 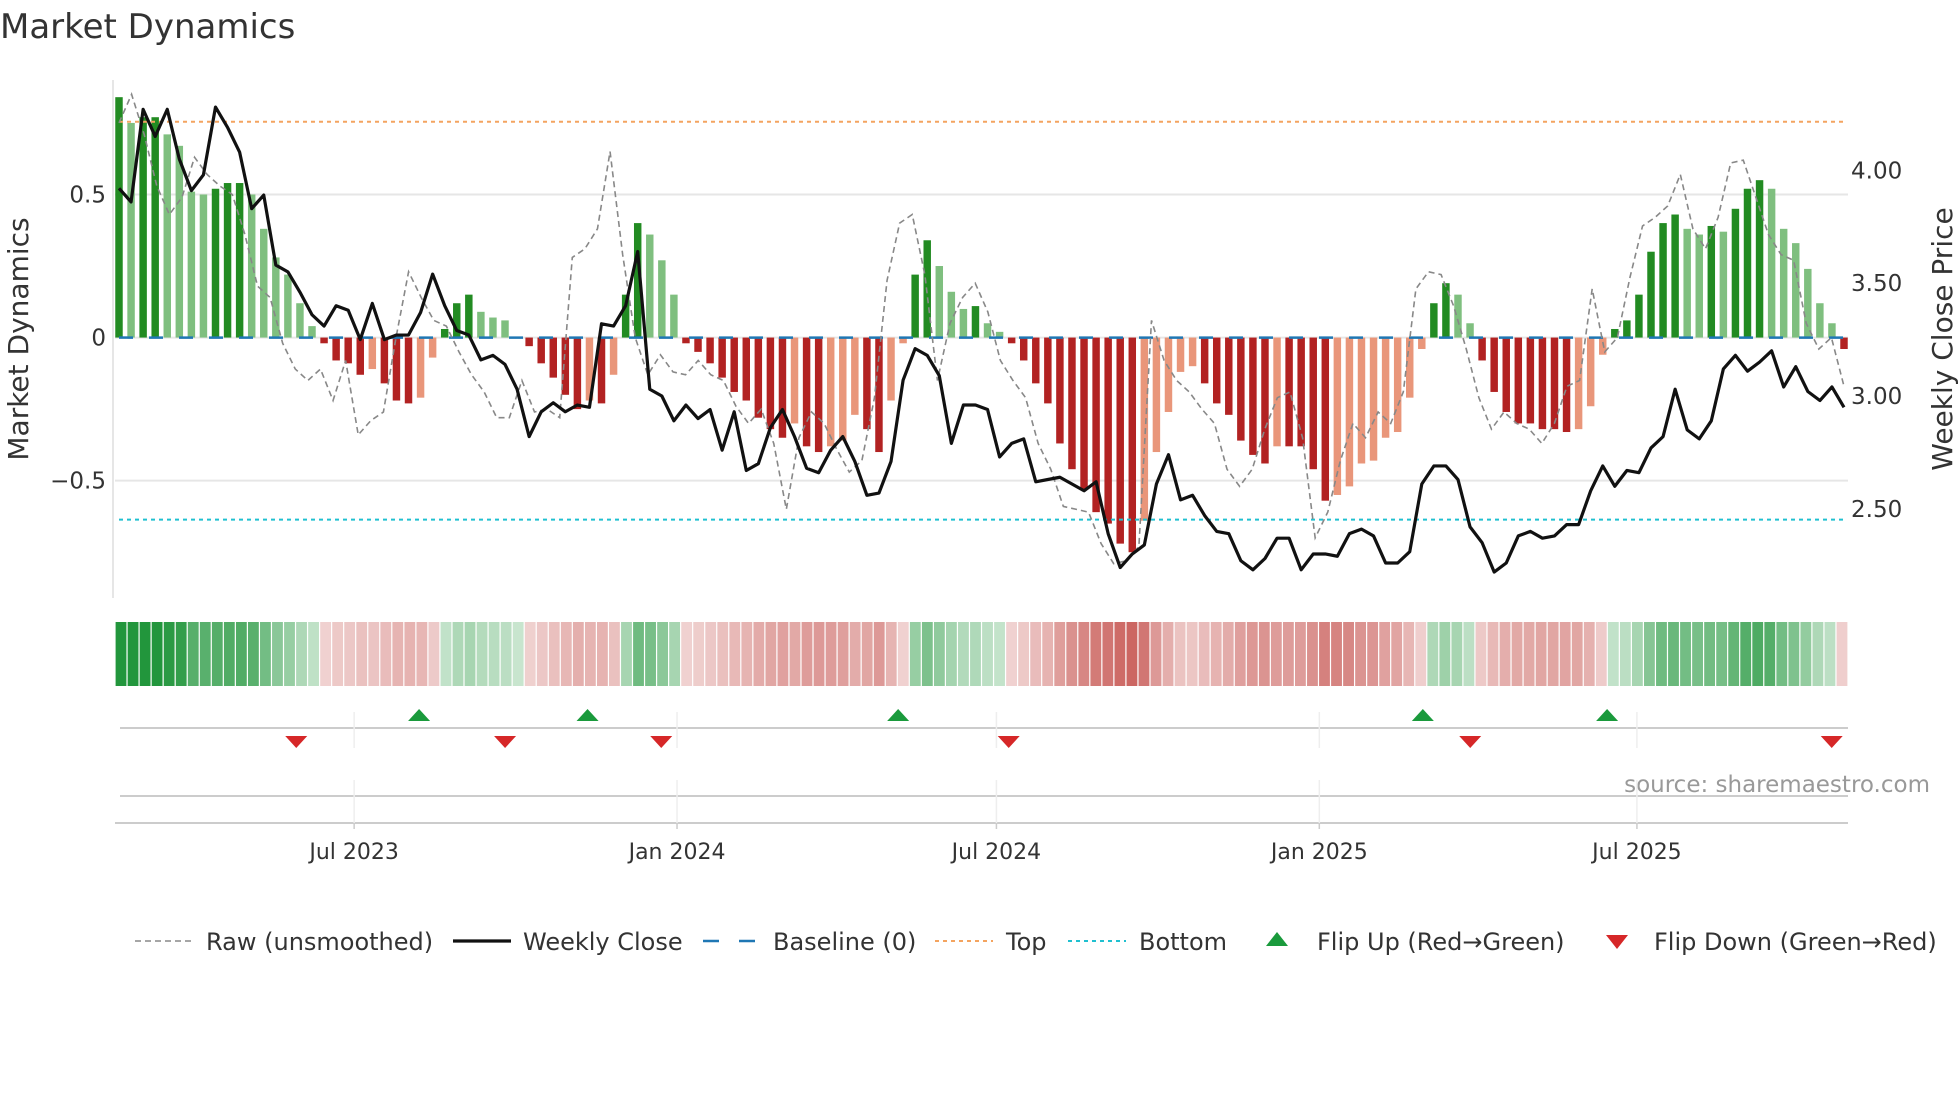 What do you see at coordinates (78, 482) in the screenshot?
I see `y-tick-label: −0.5` at bounding box center [78, 482].